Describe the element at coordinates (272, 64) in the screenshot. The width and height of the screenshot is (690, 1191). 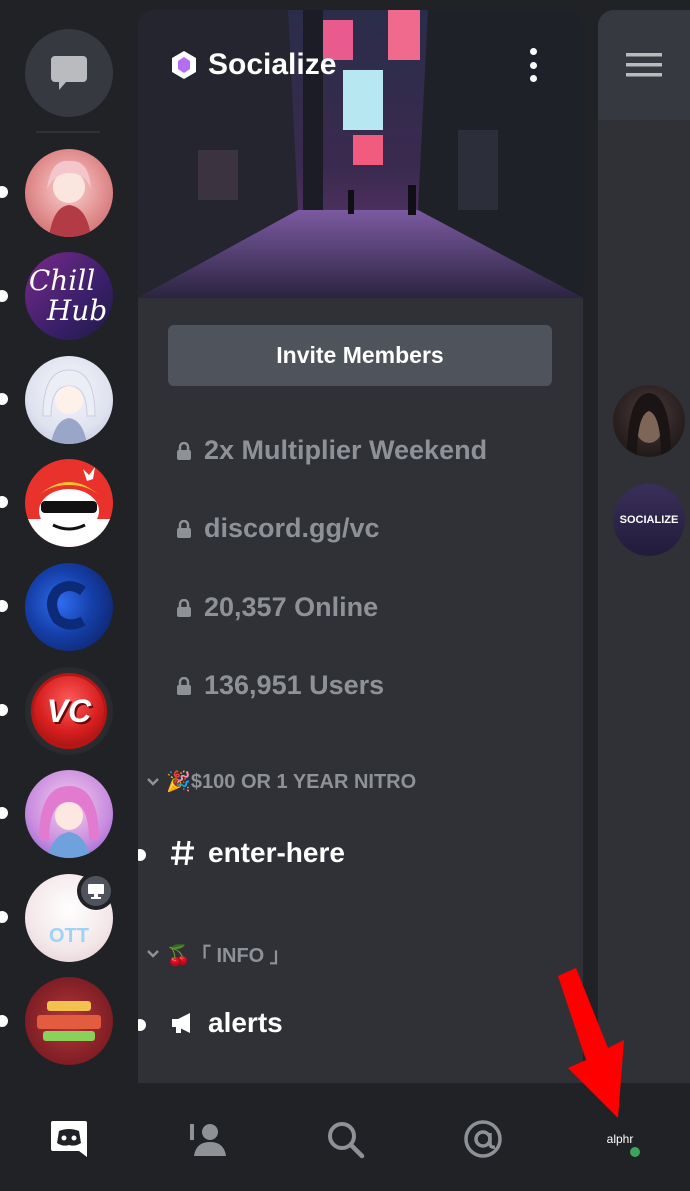
I see `server-name: Socialize` at that location.